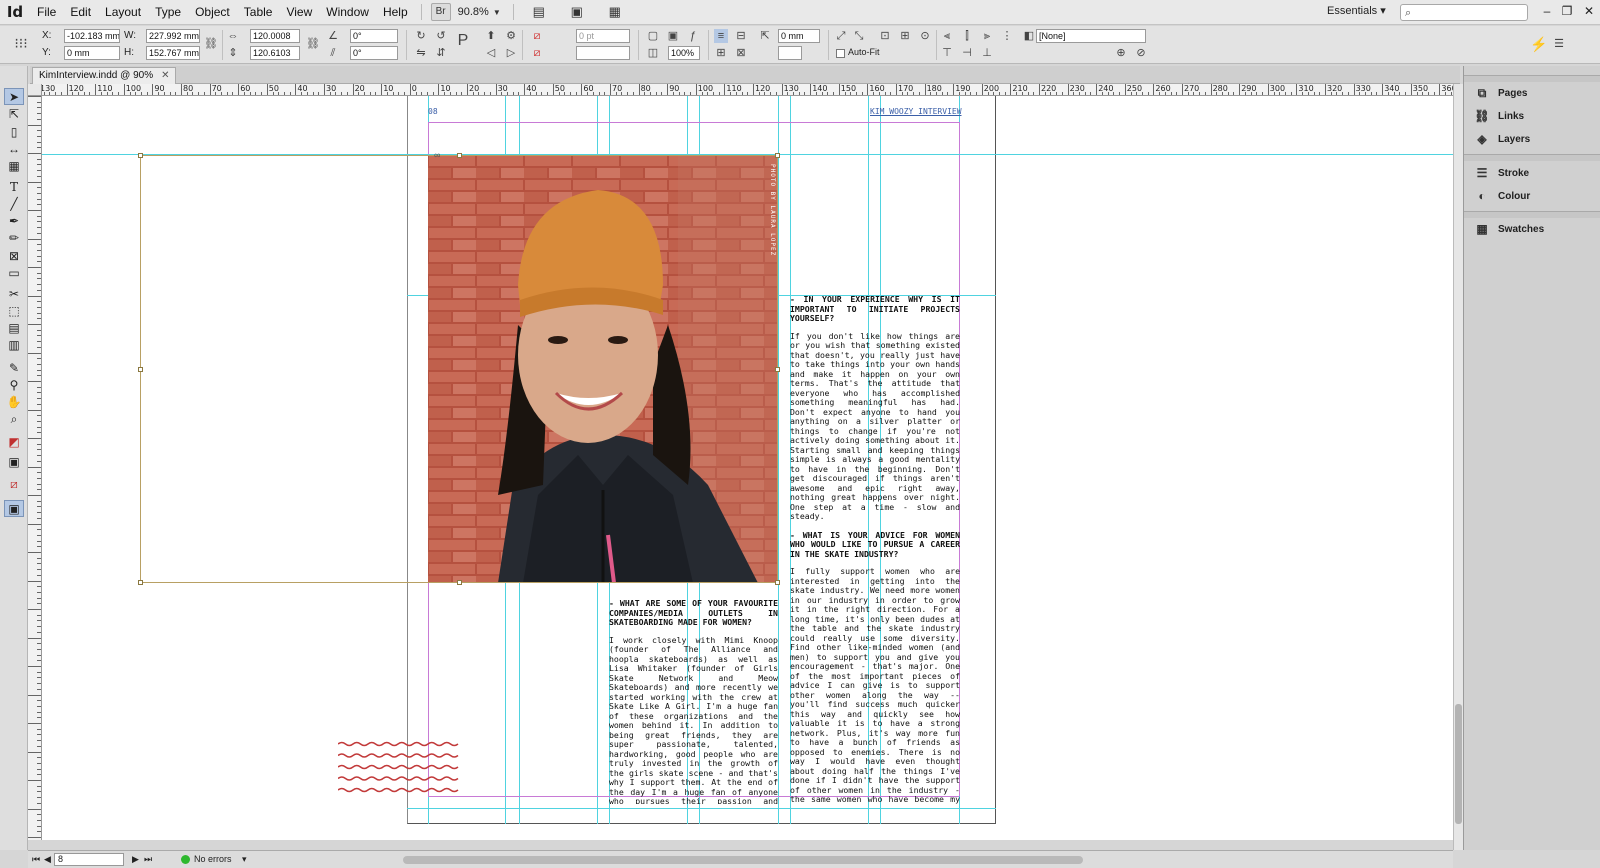 This screenshot has width=1600, height=868. I want to click on center-content-icon: ⊙, so click(925, 36).